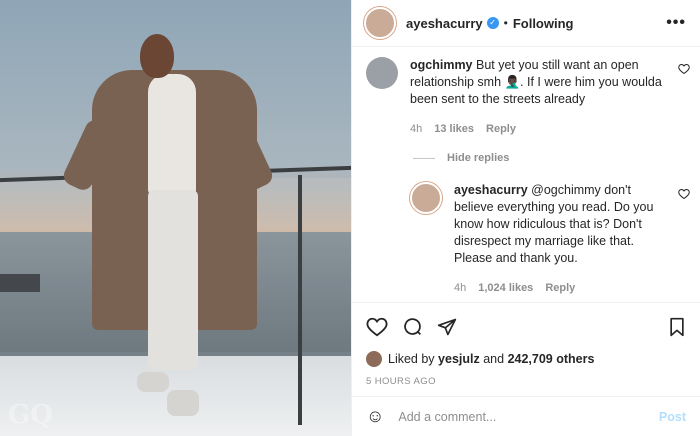 The width and height of the screenshot is (700, 436). I want to click on comment-meta: 4h 13 likes Reply, so click(541, 129).